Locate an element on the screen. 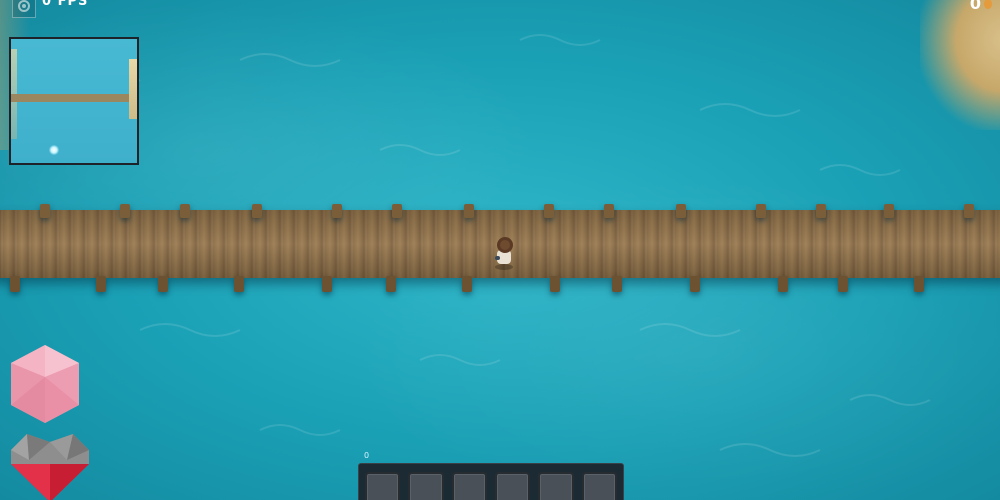  gear-icon is located at coordinates (24, 6).